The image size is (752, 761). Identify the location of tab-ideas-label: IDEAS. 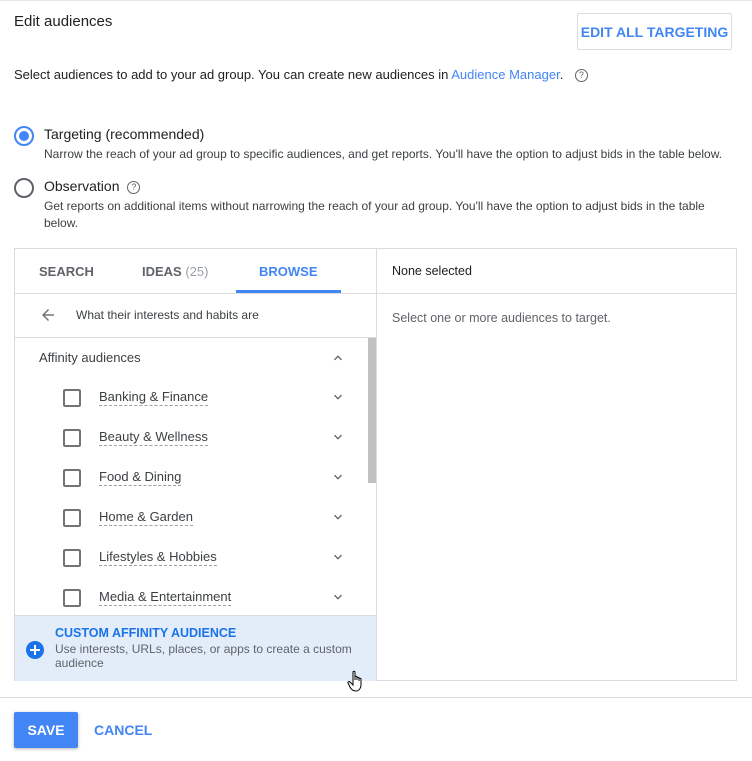
(162, 271).